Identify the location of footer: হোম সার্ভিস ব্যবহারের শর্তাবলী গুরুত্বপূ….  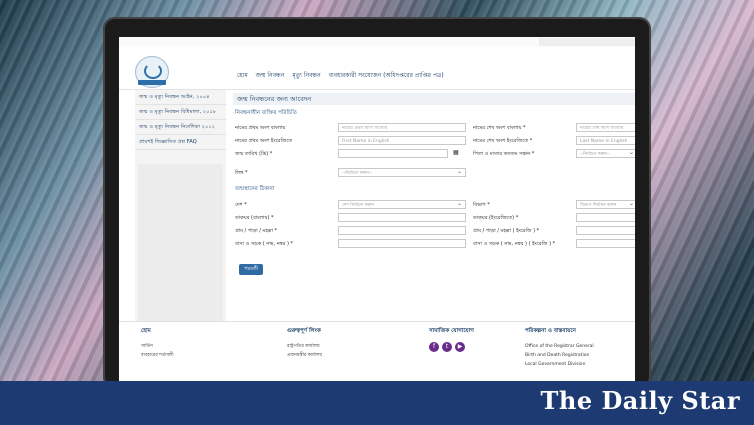
(377, 351).